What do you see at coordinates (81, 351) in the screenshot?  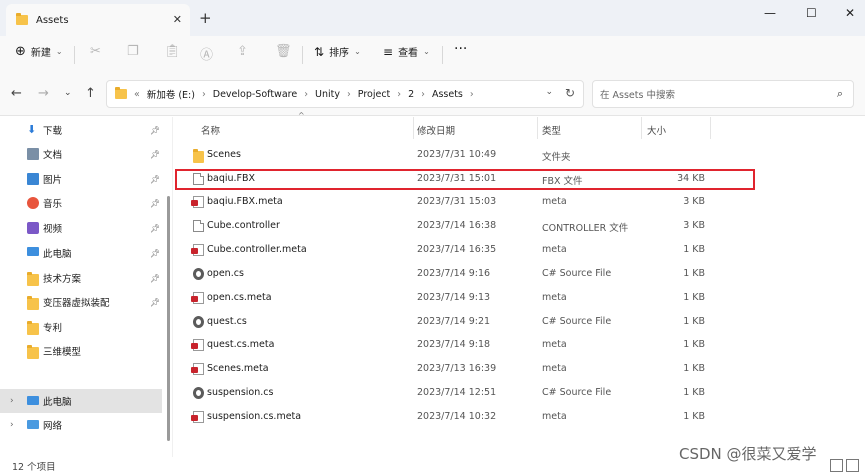 I see `sidebar-item-3d-models: 三维模型` at bounding box center [81, 351].